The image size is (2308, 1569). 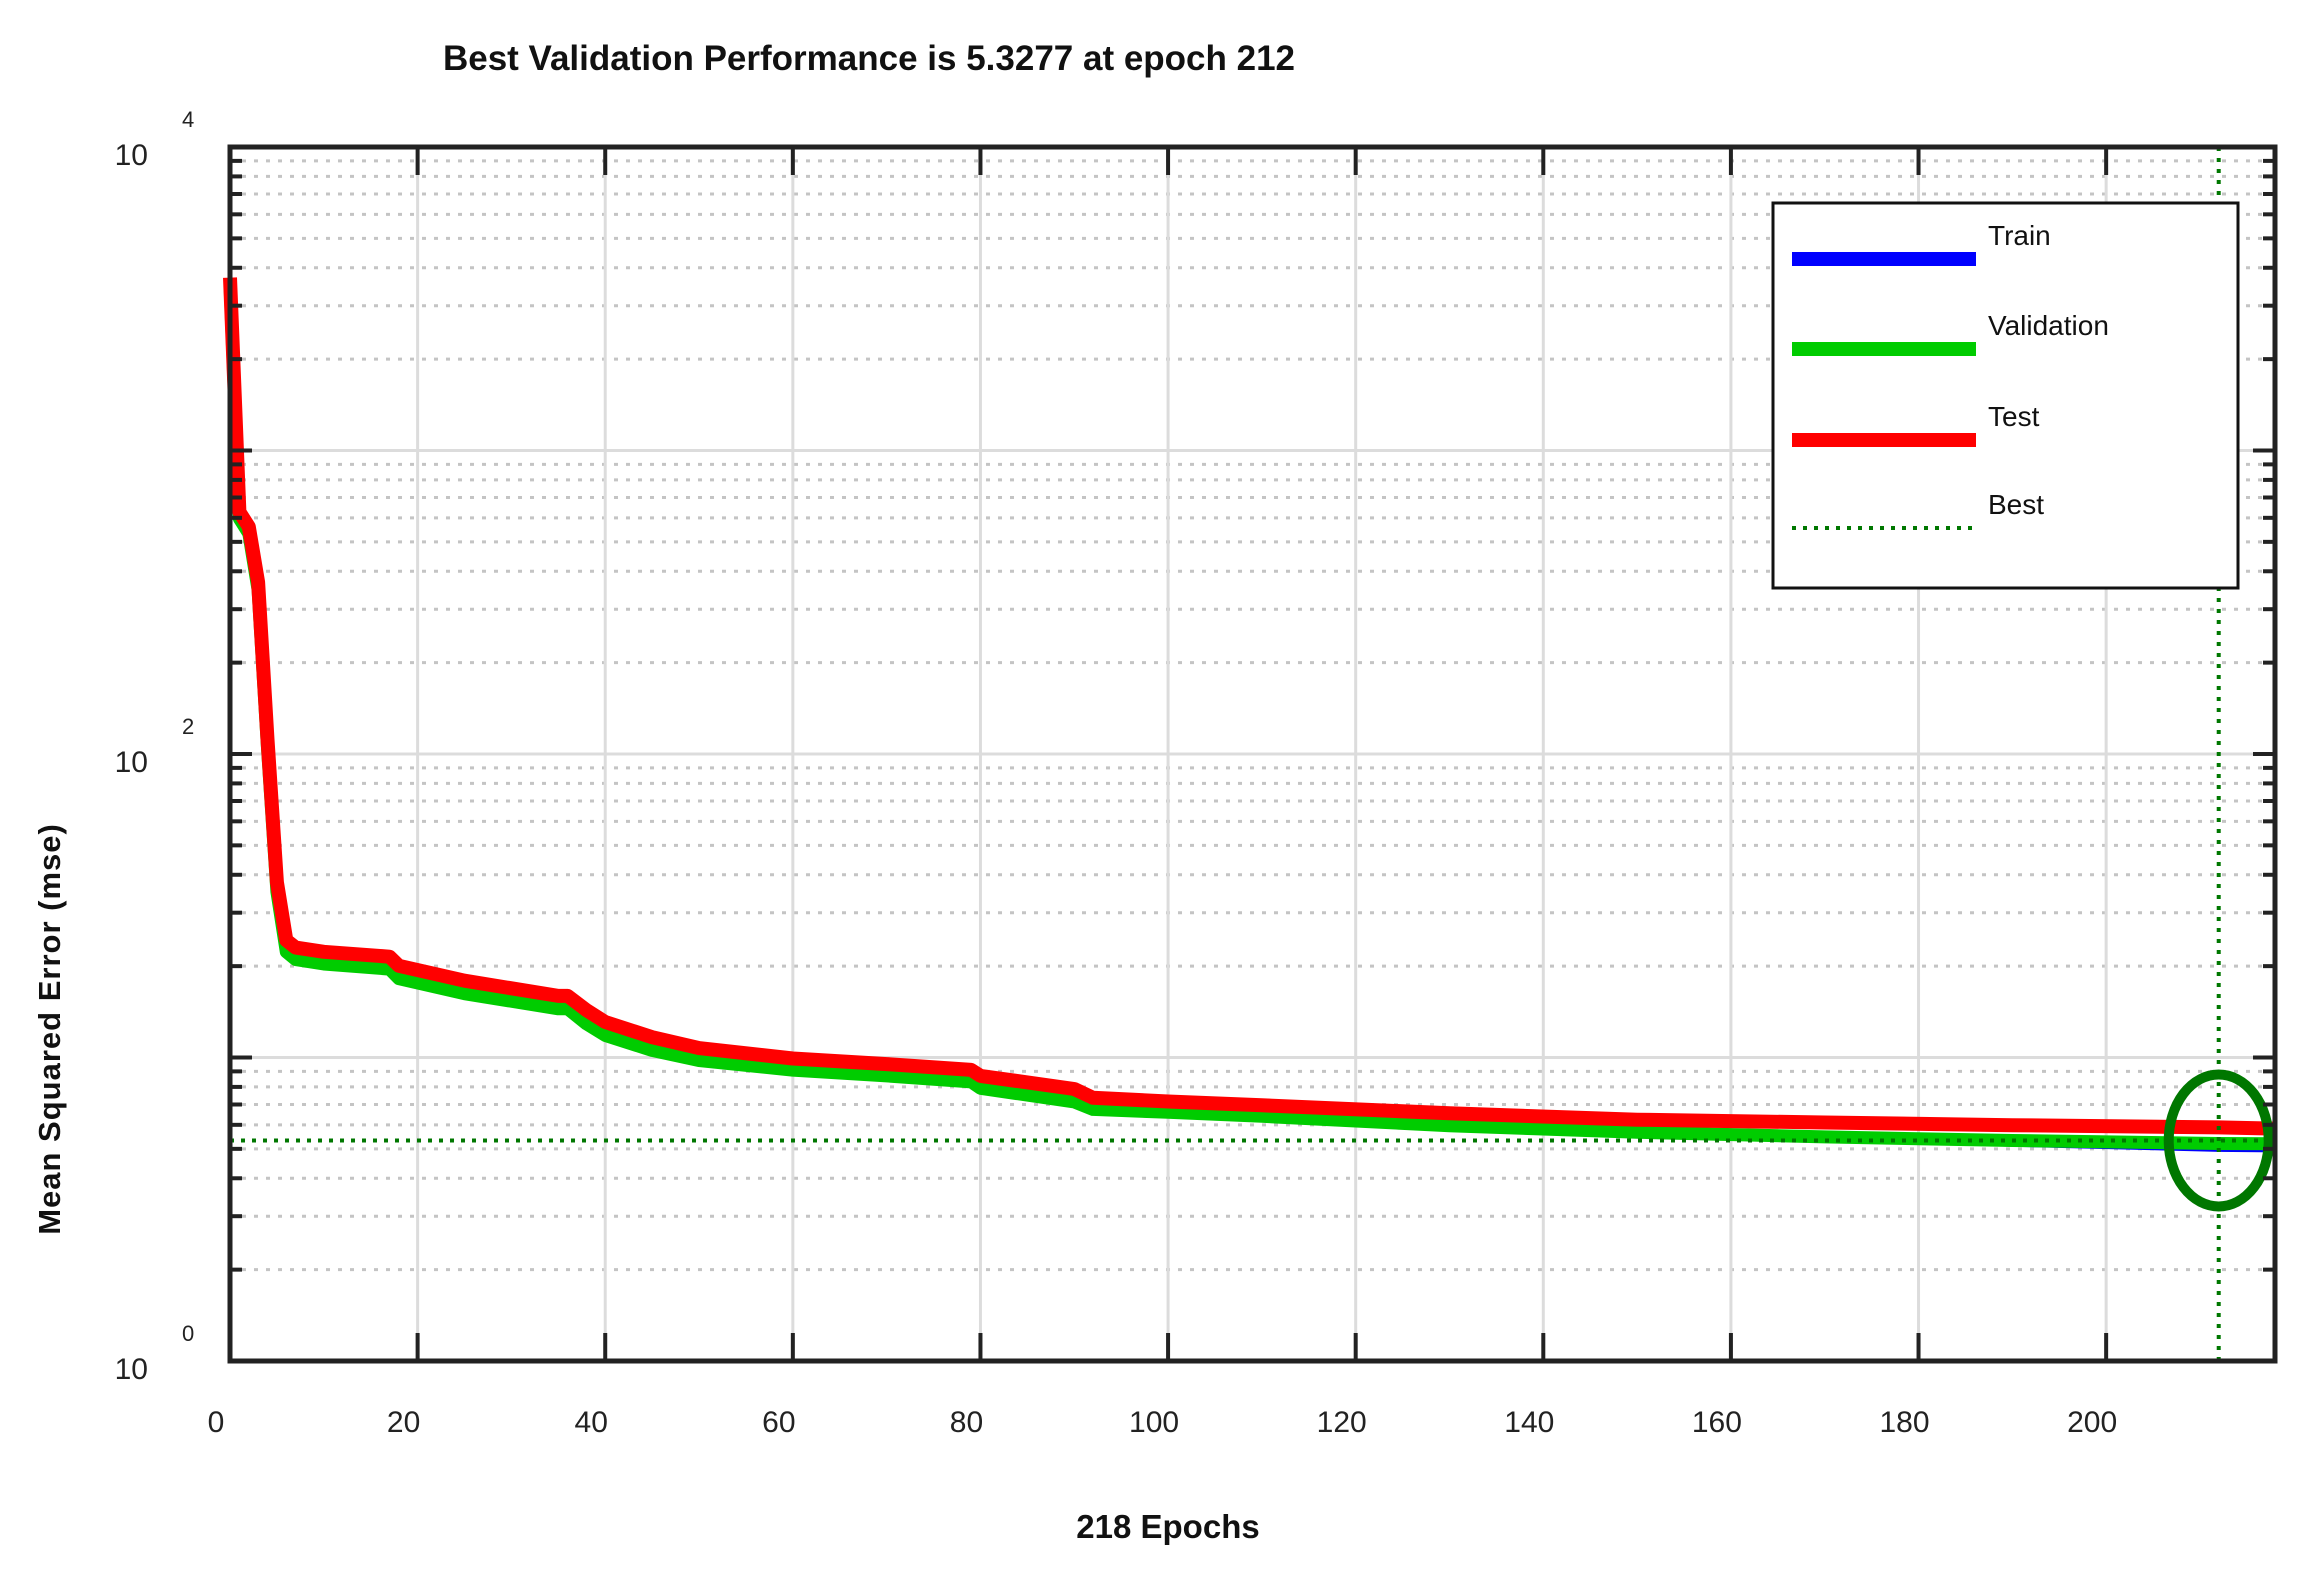 I want to click on x-tick-label: 80, so click(x=966, y=1422).